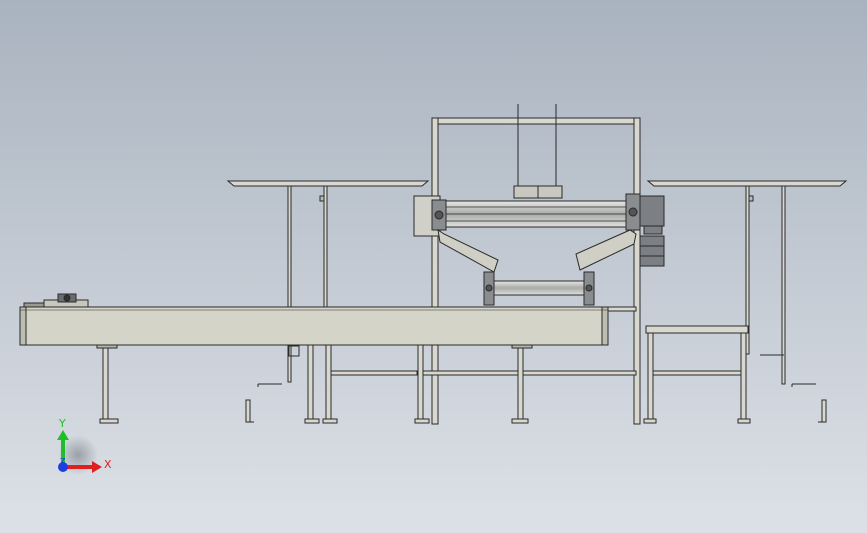 The image size is (867, 533). What do you see at coordinates (108, 464) in the screenshot?
I see `x-axis-label: X` at bounding box center [108, 464].